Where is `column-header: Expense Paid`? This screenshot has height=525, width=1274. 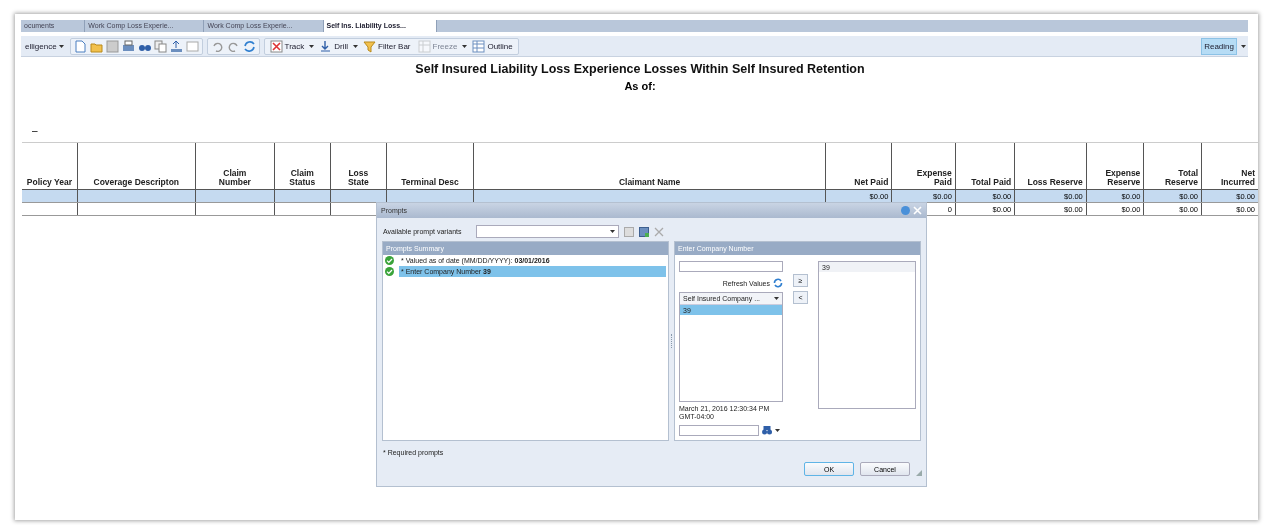
column-header: Expense Paid is located at coordinates (923, 166).